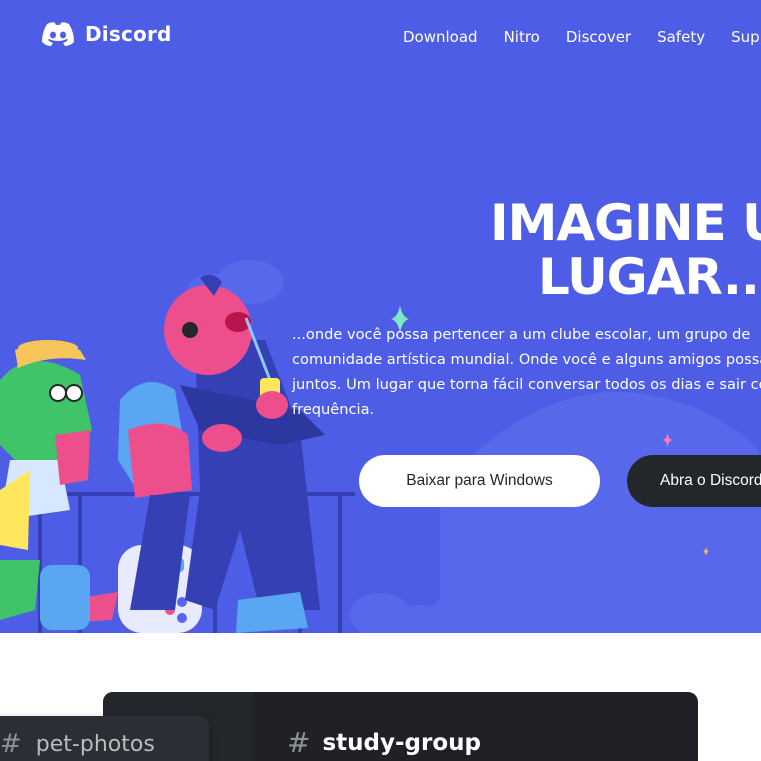  Describe the element at coordinates (598, 37) in the screenshot. I see `nav-discover: Discover` at that location.